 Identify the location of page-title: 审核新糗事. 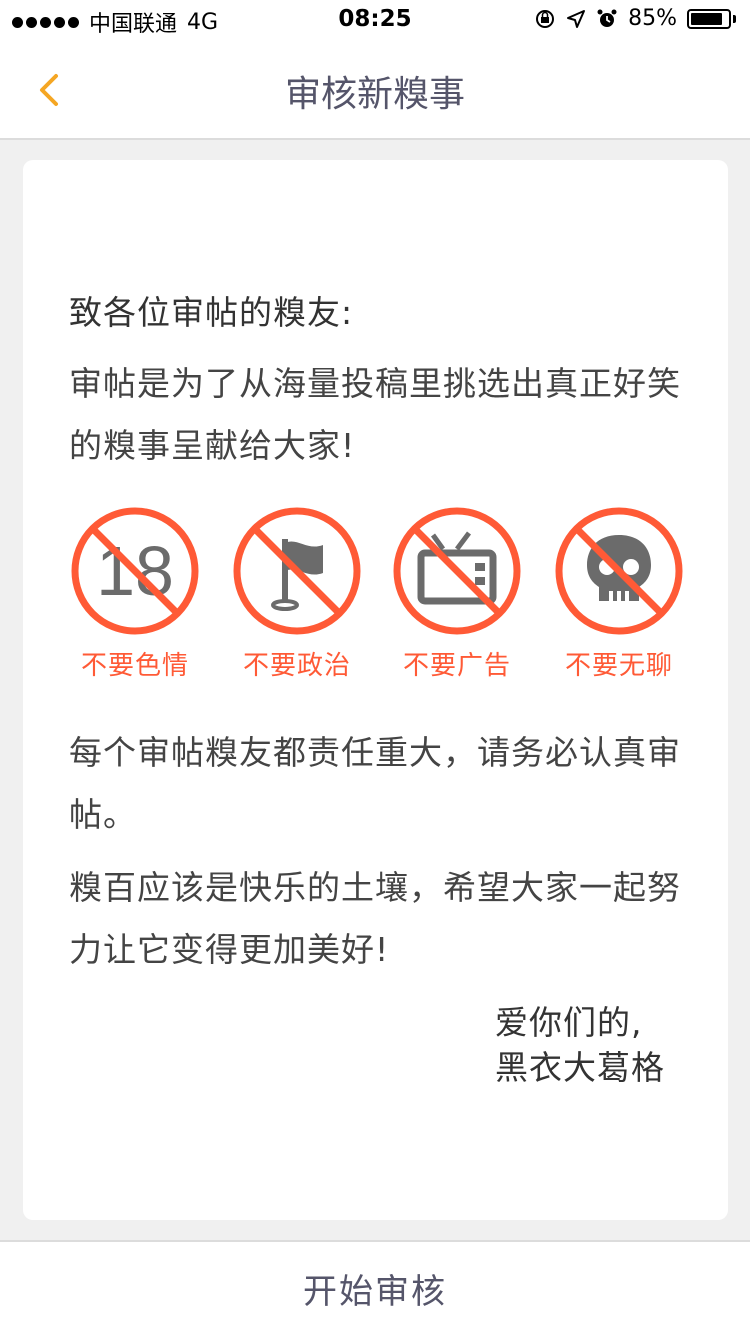
(374, 94).